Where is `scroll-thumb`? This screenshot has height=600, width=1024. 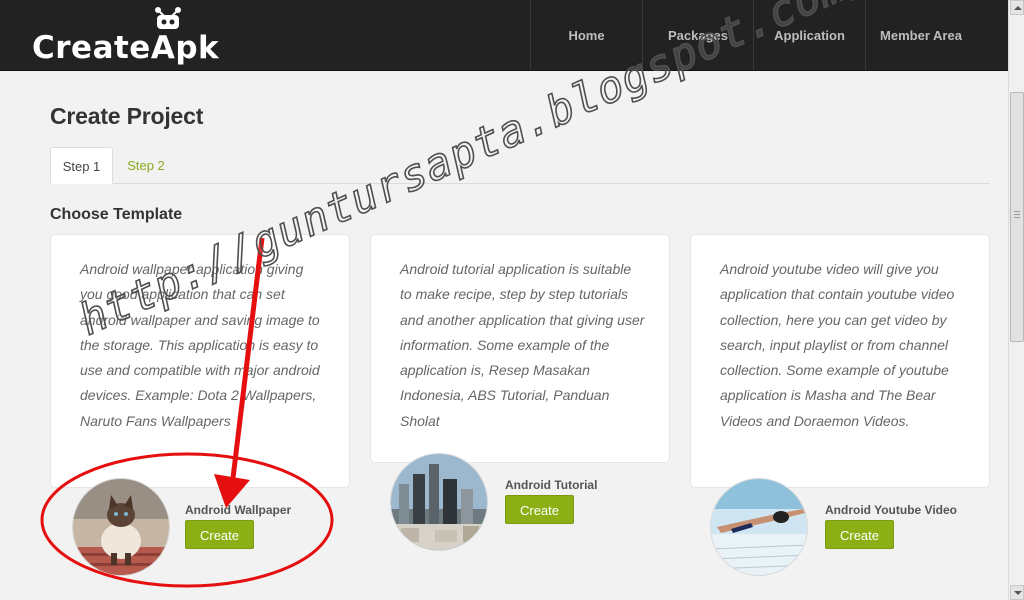
scroll-thumb is located at coordinates (1017, 217).